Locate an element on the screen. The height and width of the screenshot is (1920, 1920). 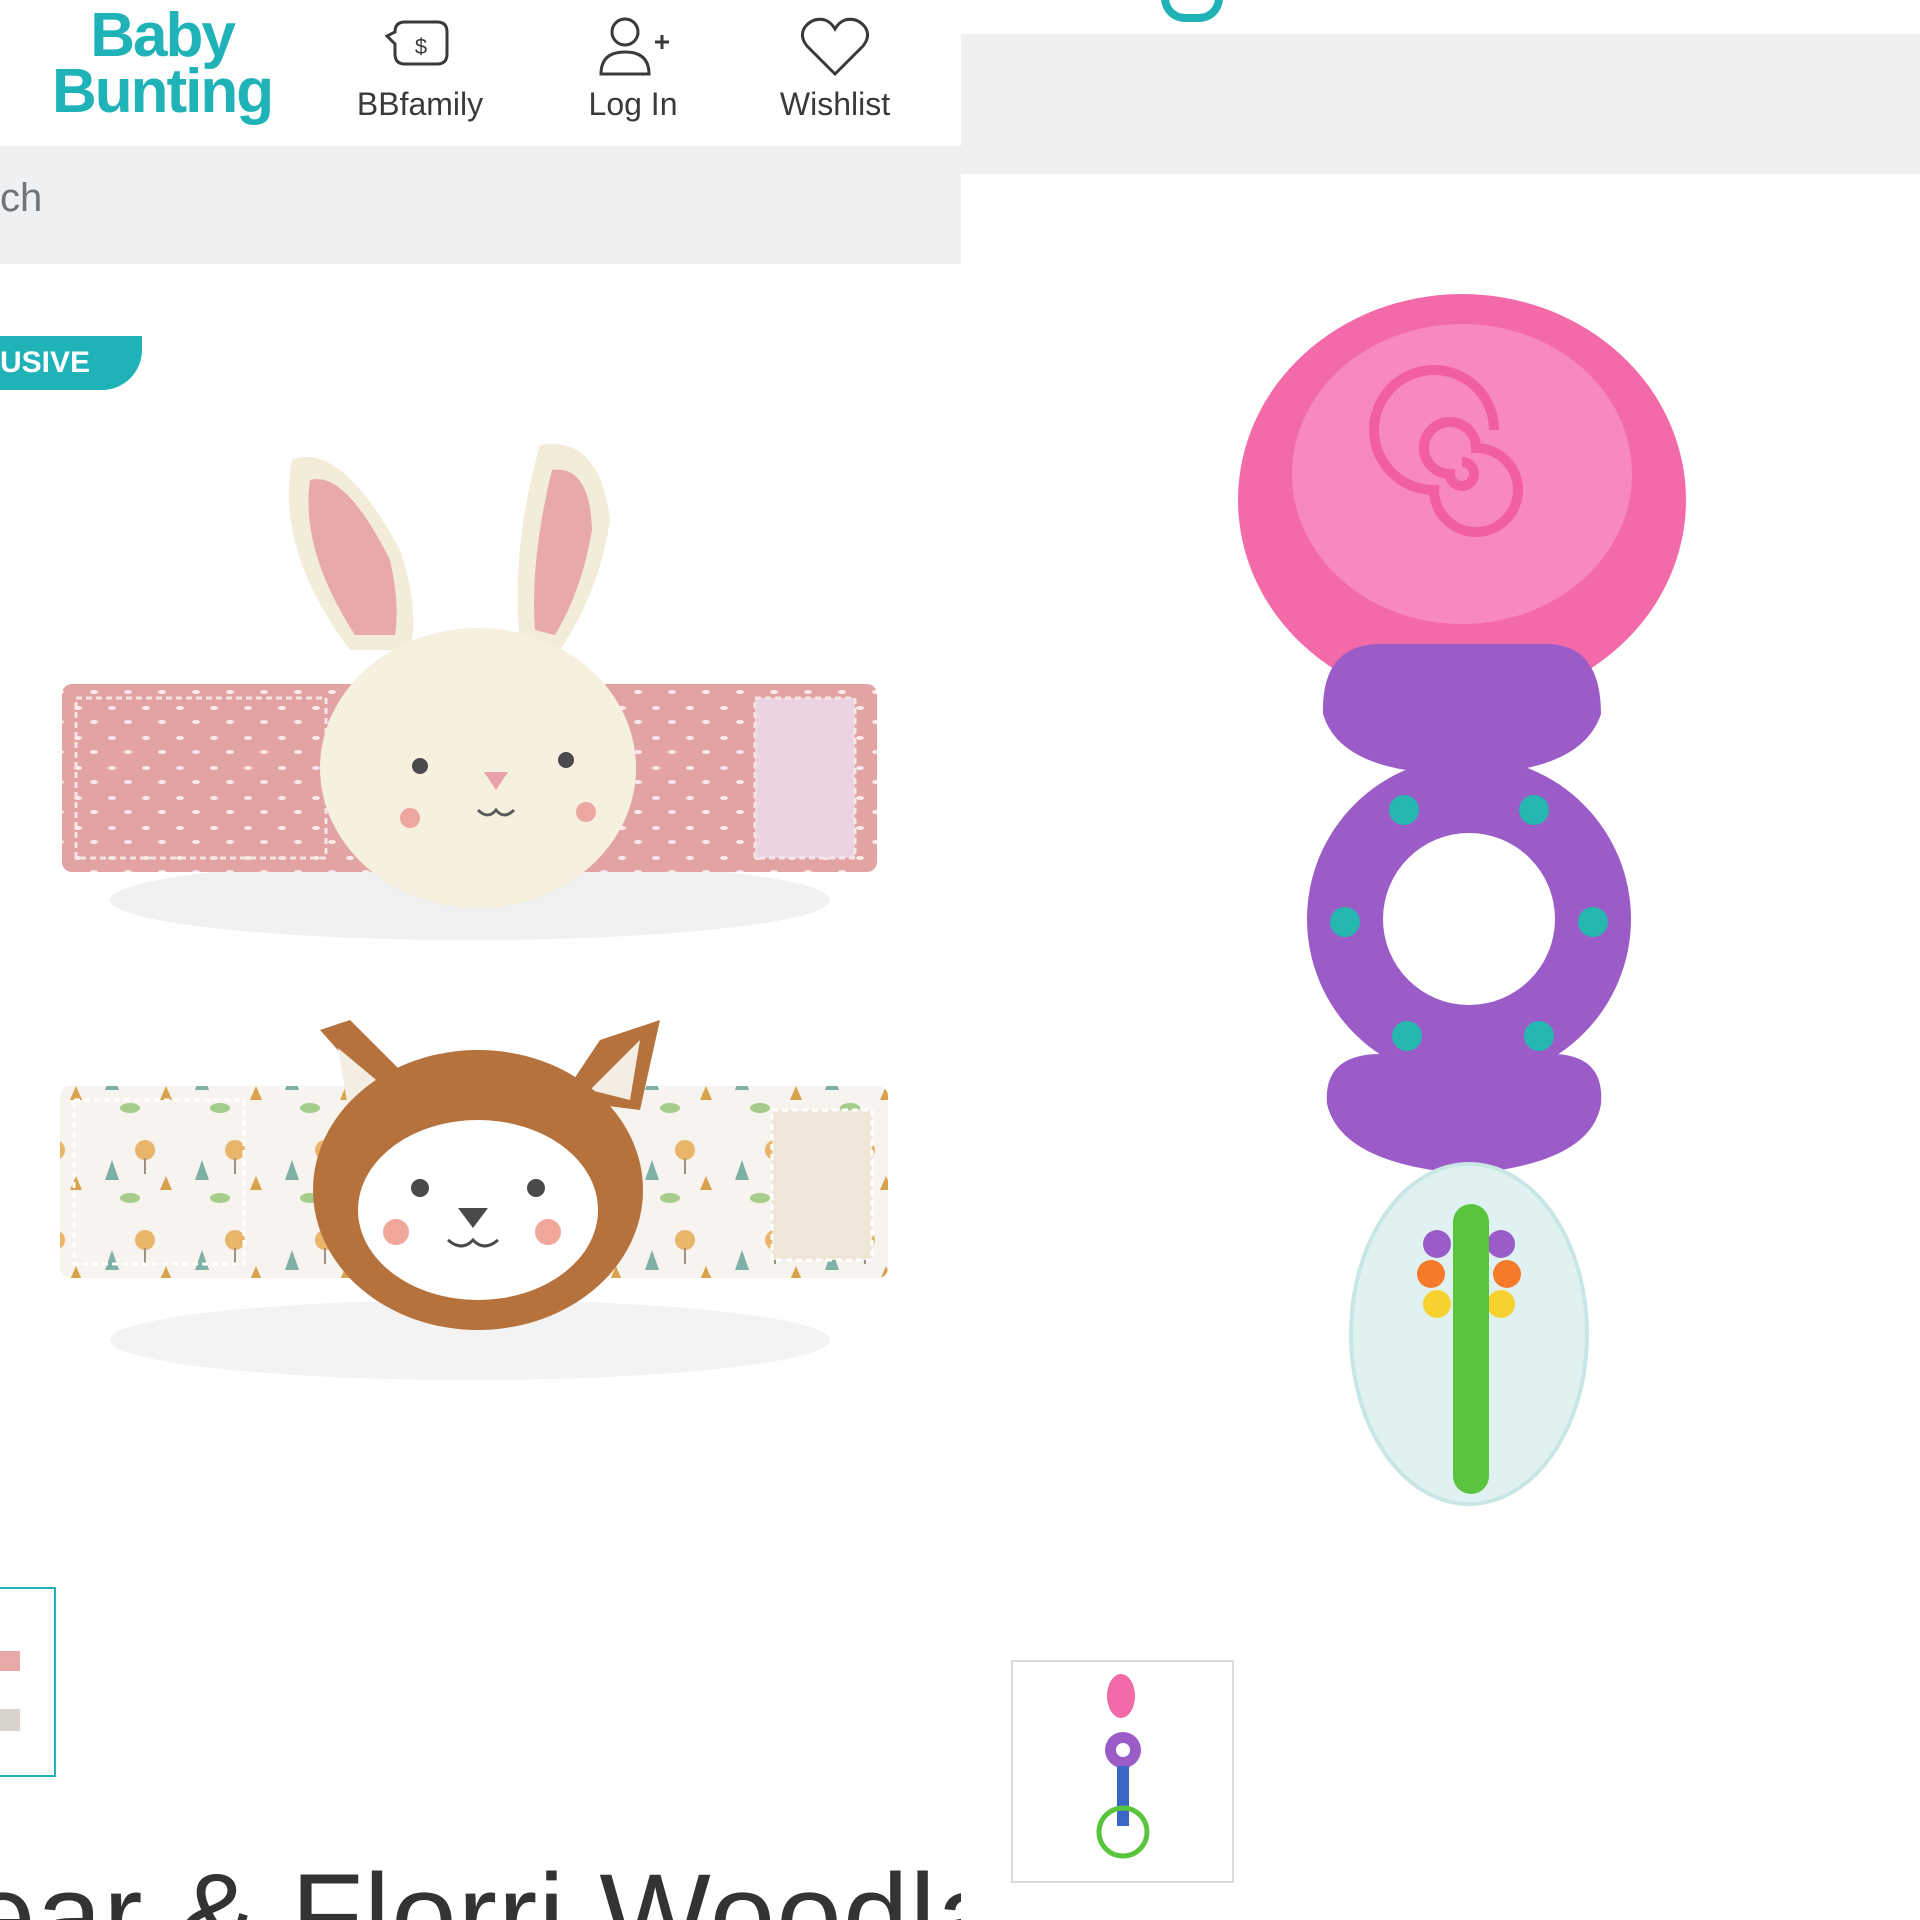
logo-fragment is located at coordinates (1192, 11).